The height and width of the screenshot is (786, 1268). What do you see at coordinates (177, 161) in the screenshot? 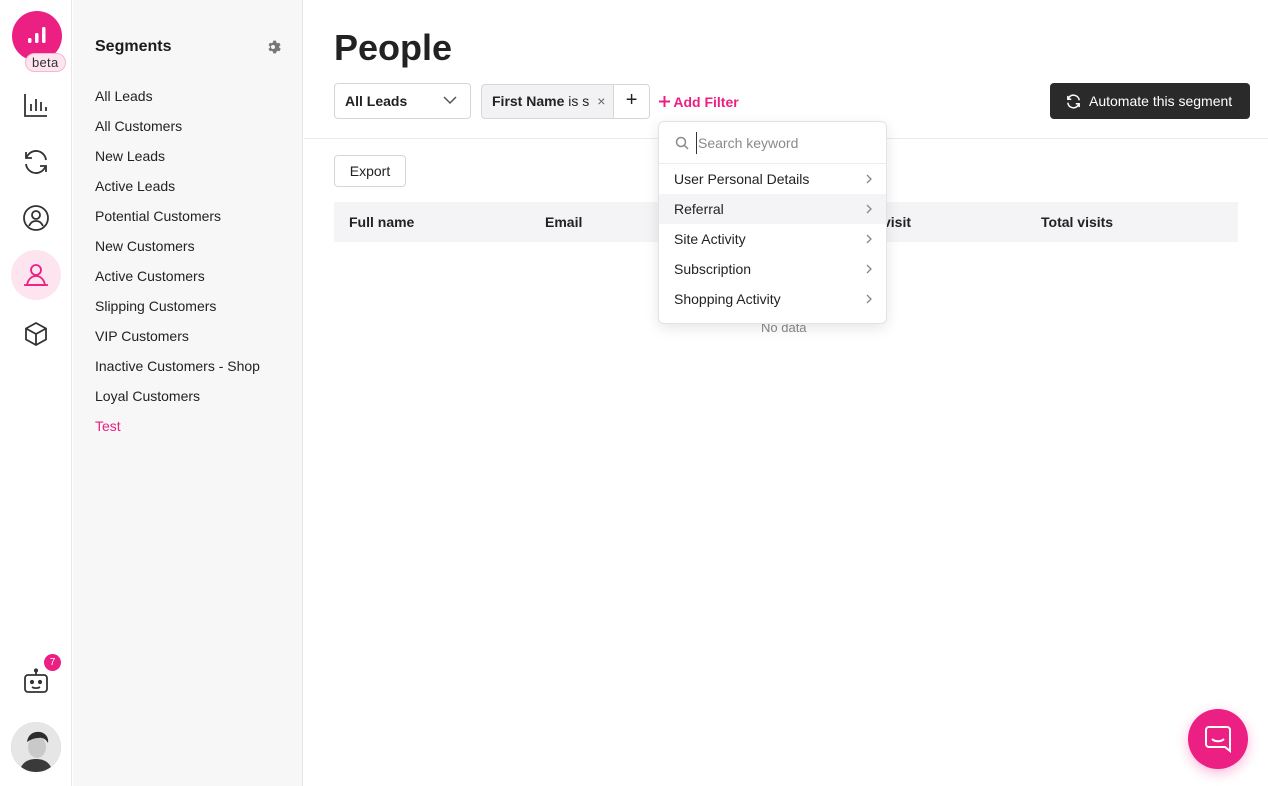
I see `segment-item: New Leads` at bounding box center [177, 161].